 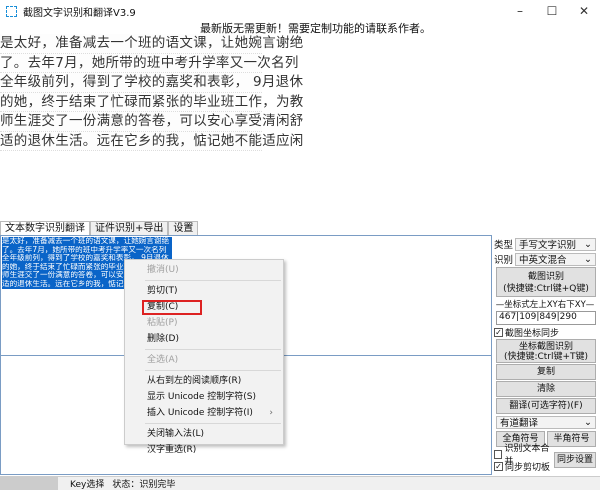 I want to click on preview-line: 适的退休生活。远在它乡的我，惦记她不能适应闲, so click(x=151, y=141).